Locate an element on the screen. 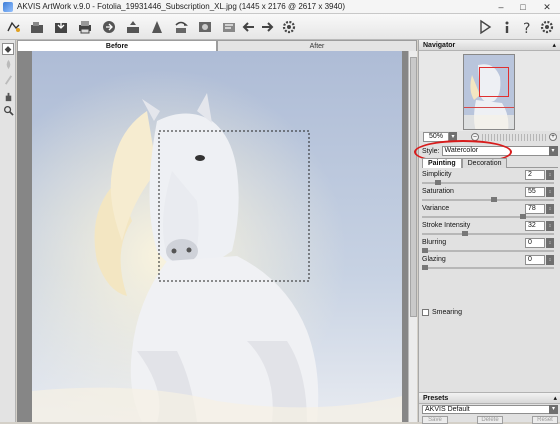 The height and width of the screenshot is (424, 560). param-label: Glazing is located at coordinates (434, 259).